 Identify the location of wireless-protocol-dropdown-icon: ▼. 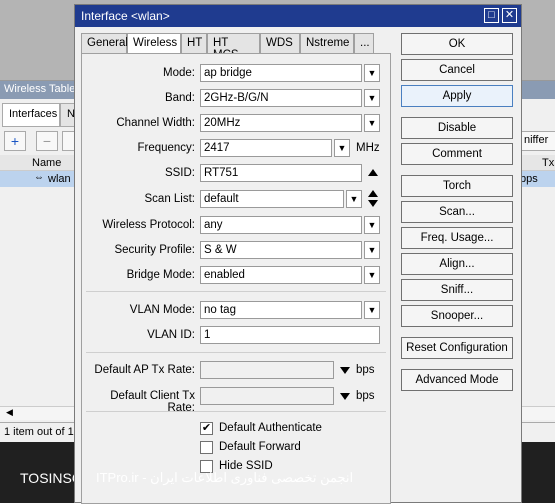
(372, 225).